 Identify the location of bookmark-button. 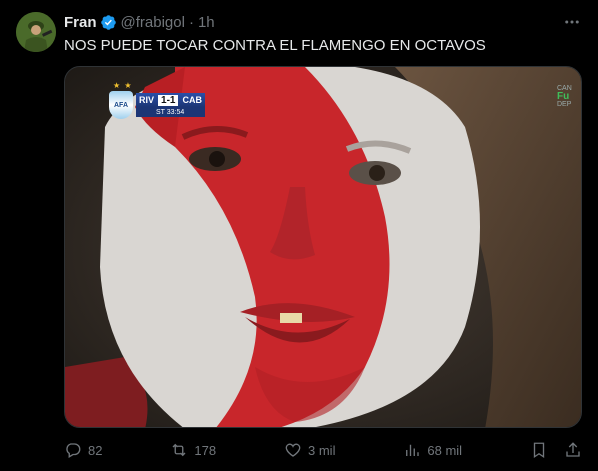
(539, 450).